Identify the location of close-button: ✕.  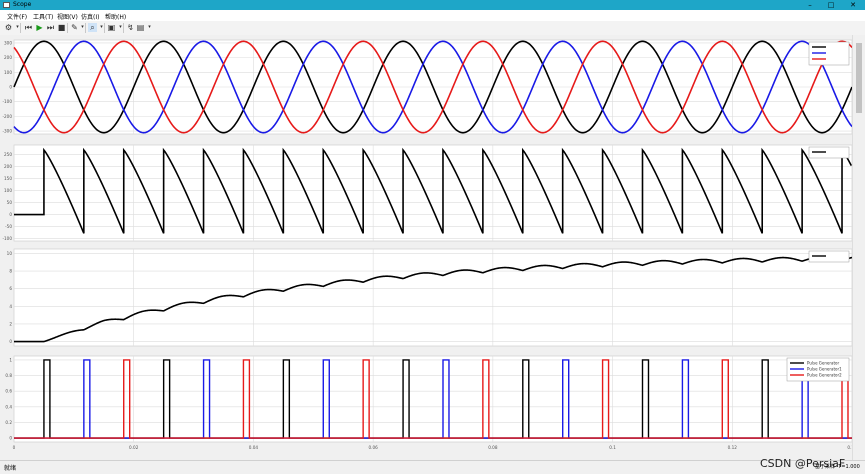
(853, 5).